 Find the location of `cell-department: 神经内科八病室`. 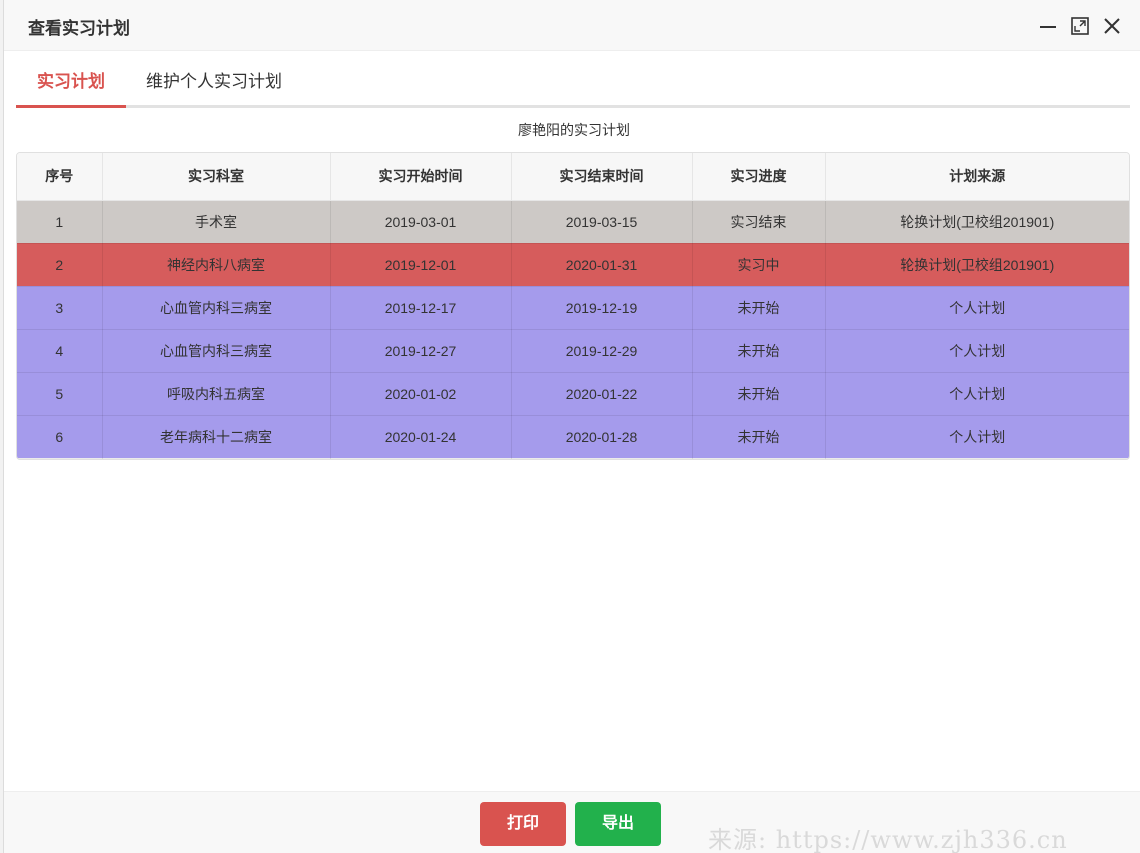

cell-department: 神经内科八病室 is located at coordinates (216, 265).